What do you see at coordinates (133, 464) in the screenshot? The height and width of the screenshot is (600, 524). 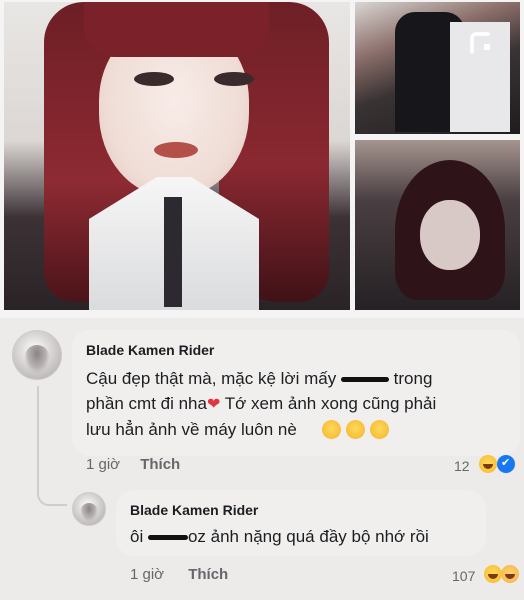 I see `comment-meta: 1 giờ Thích` at bounding box center [133, 464].